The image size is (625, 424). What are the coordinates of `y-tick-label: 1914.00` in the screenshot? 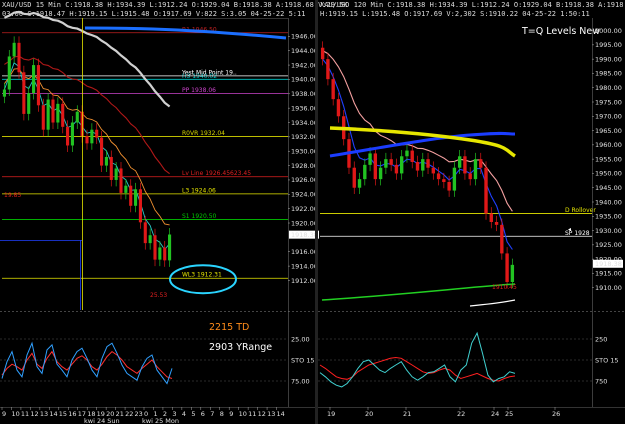 It's located at (304, 266).